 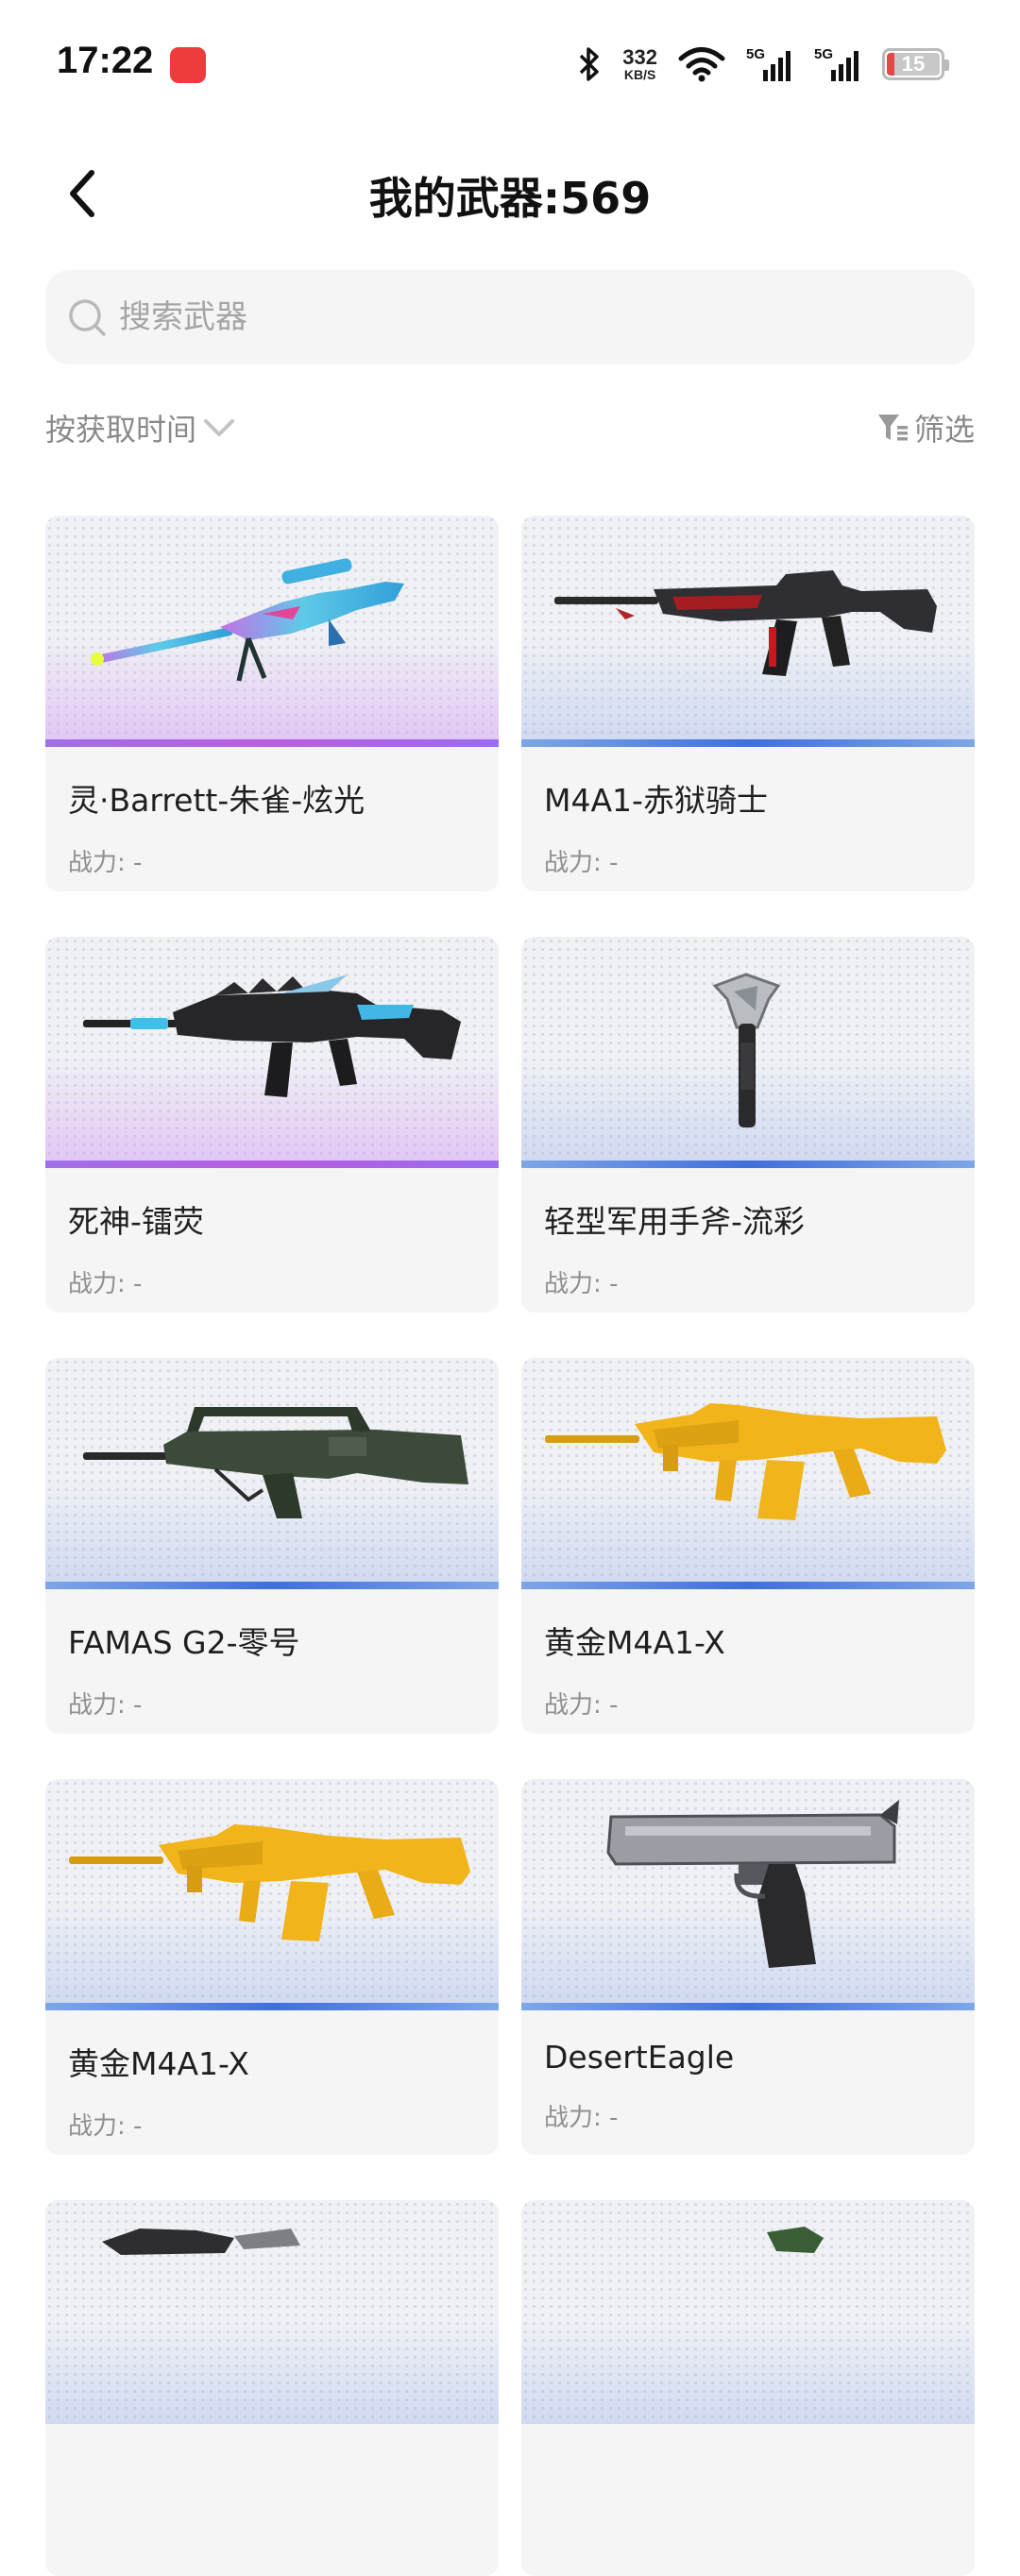 I want to click on weapon-card: 轻型军用手斧-流彩 战力: -, so click(x=748, y=1125).